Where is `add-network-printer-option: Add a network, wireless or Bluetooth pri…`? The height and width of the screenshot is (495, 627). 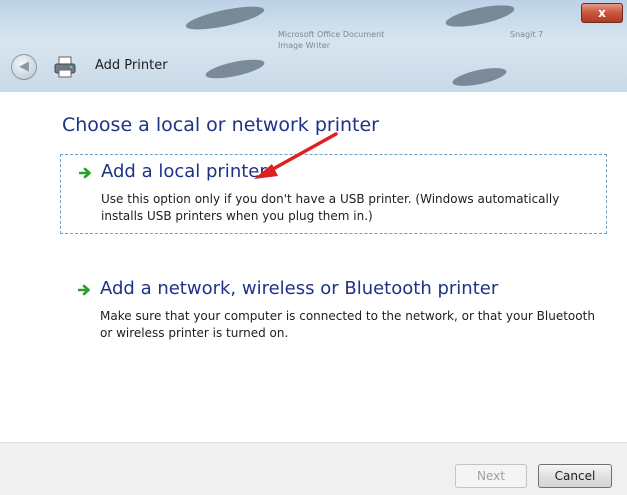 add-network-printer-option: Add a network, wireless or Bluetooth pri… is located at coordinates (332, 312).